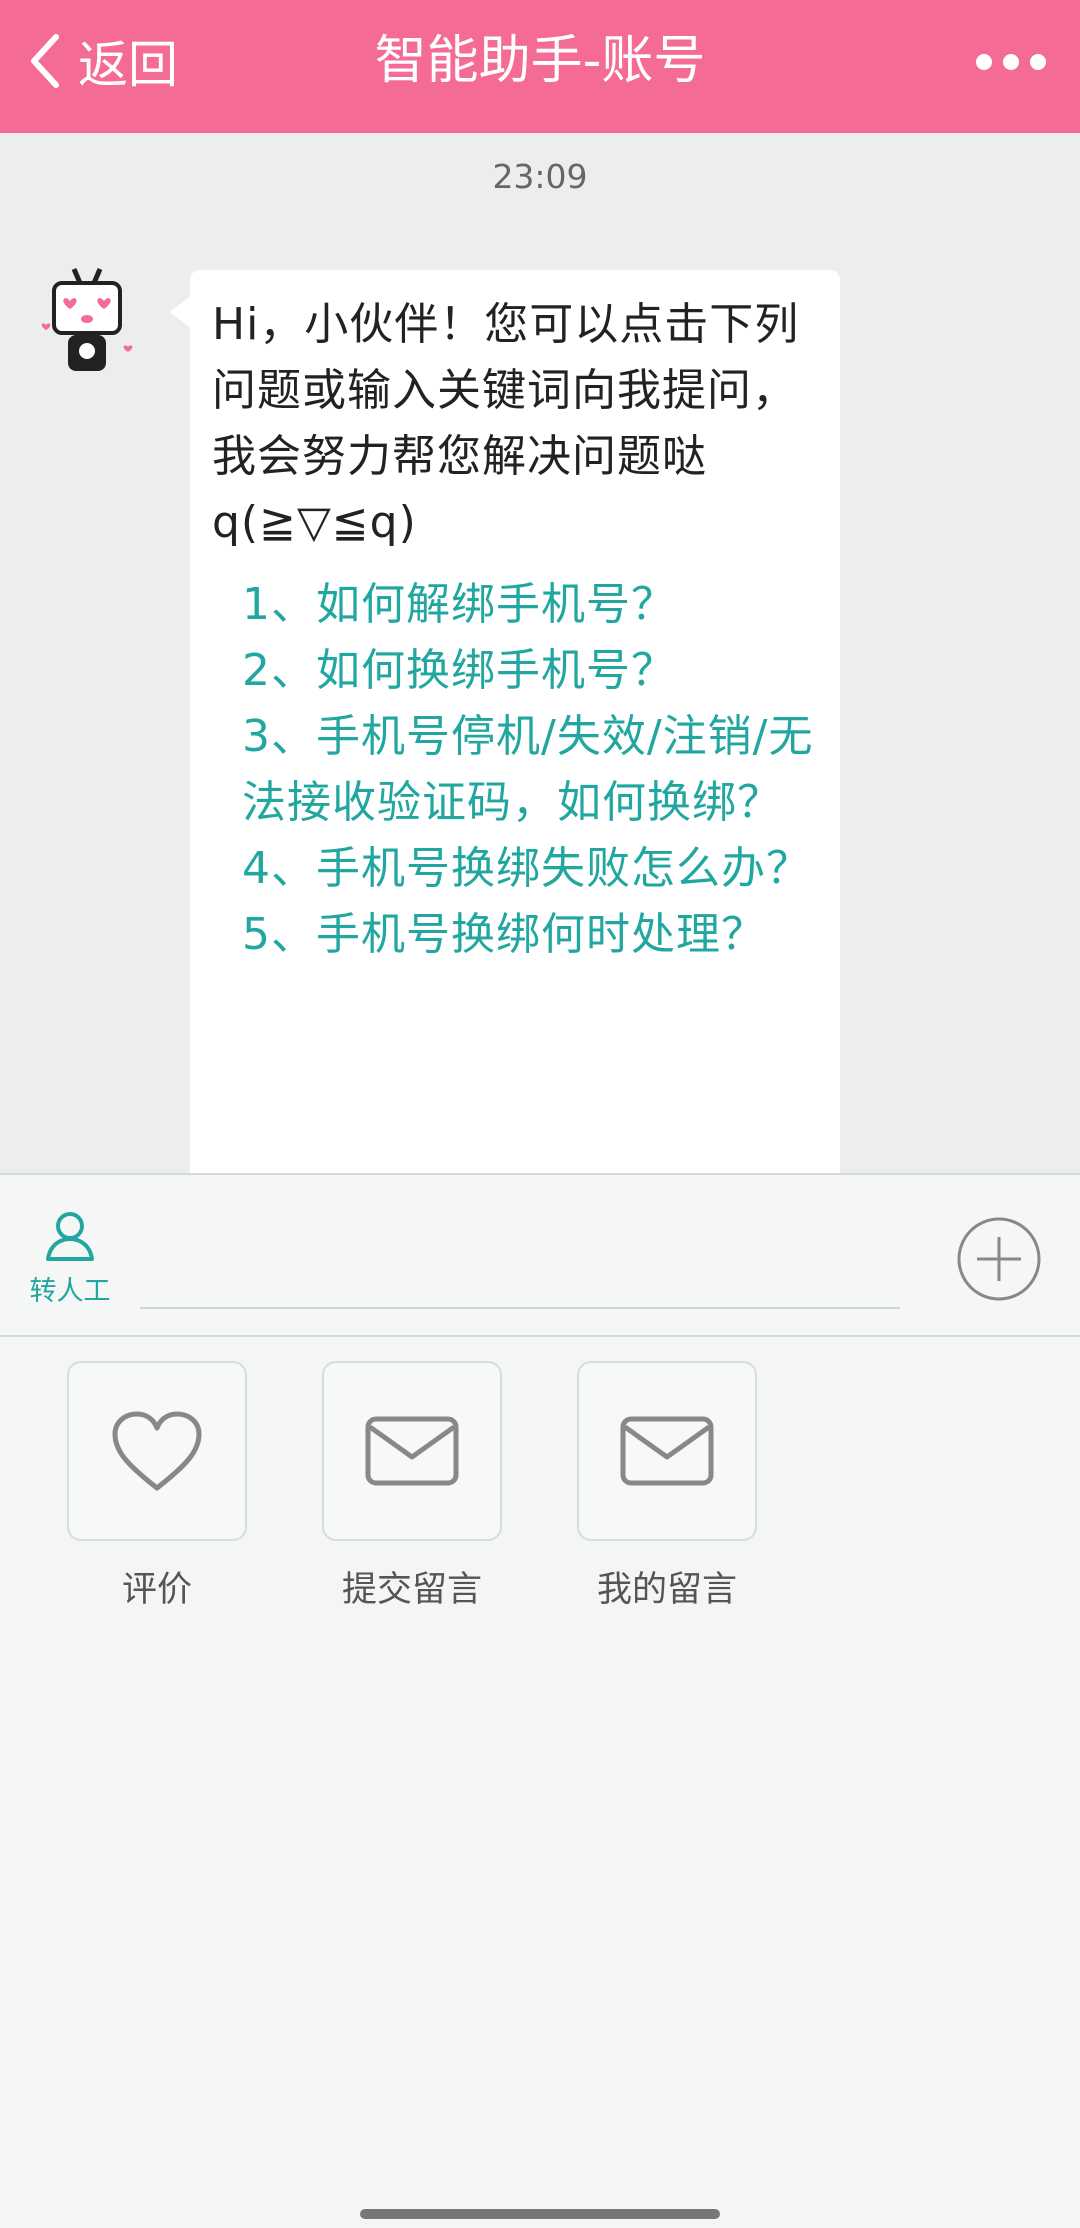 The height and width of the screenshot is (2228, 1080). Describe the element at coordinates (529, 770) in the screenshot. I see `question-link: 3、手机号停机/失效/注销/无法接收验证码，如何换绑？` at that location.